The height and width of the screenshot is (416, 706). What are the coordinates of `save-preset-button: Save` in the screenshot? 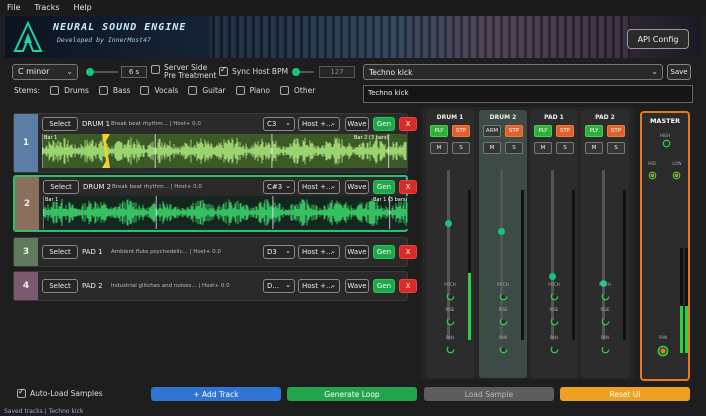 It's located at (679, 72).